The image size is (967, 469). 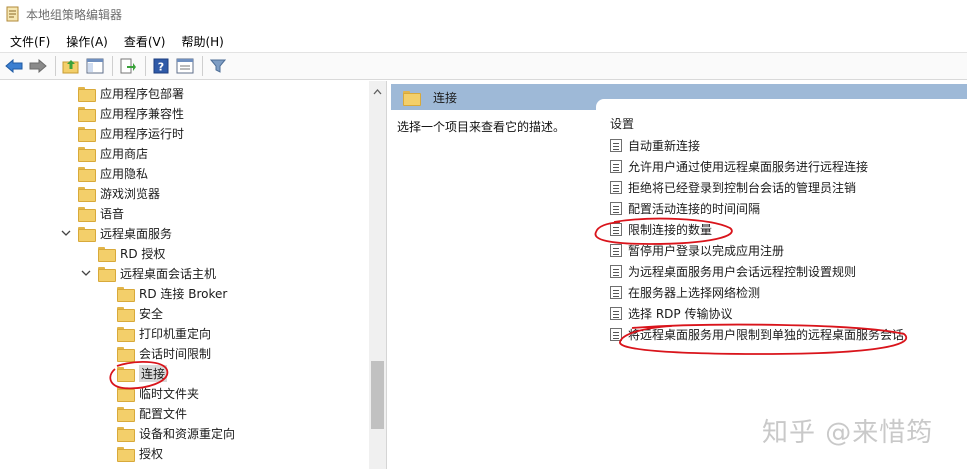 What do you see at coordinates (748, 166) in the screenshot?
I see `setting-label: 允许用户通过使用远程桌面服务进行远程连接` at bounding box center [748, 166].